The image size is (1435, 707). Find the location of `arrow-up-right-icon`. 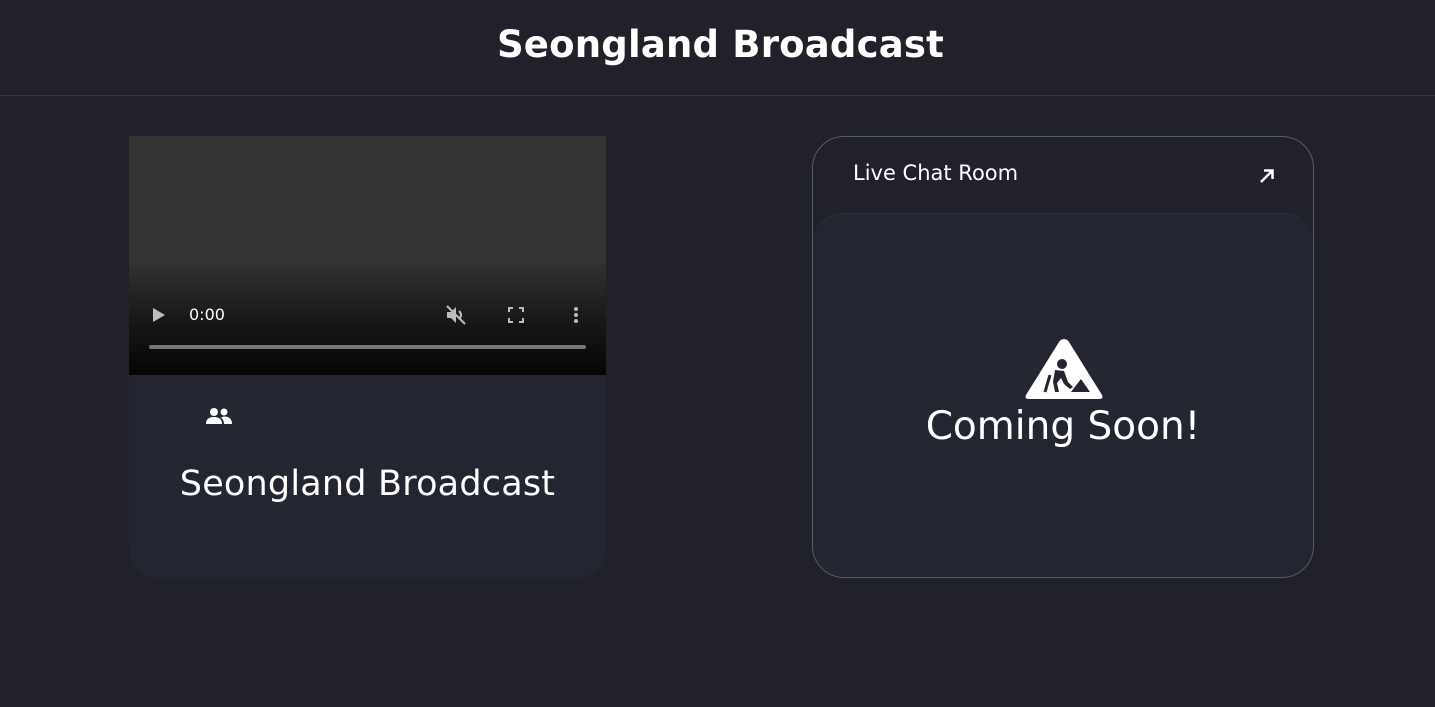

arrow-up-right-icon is located at coordinates (1267, 176).